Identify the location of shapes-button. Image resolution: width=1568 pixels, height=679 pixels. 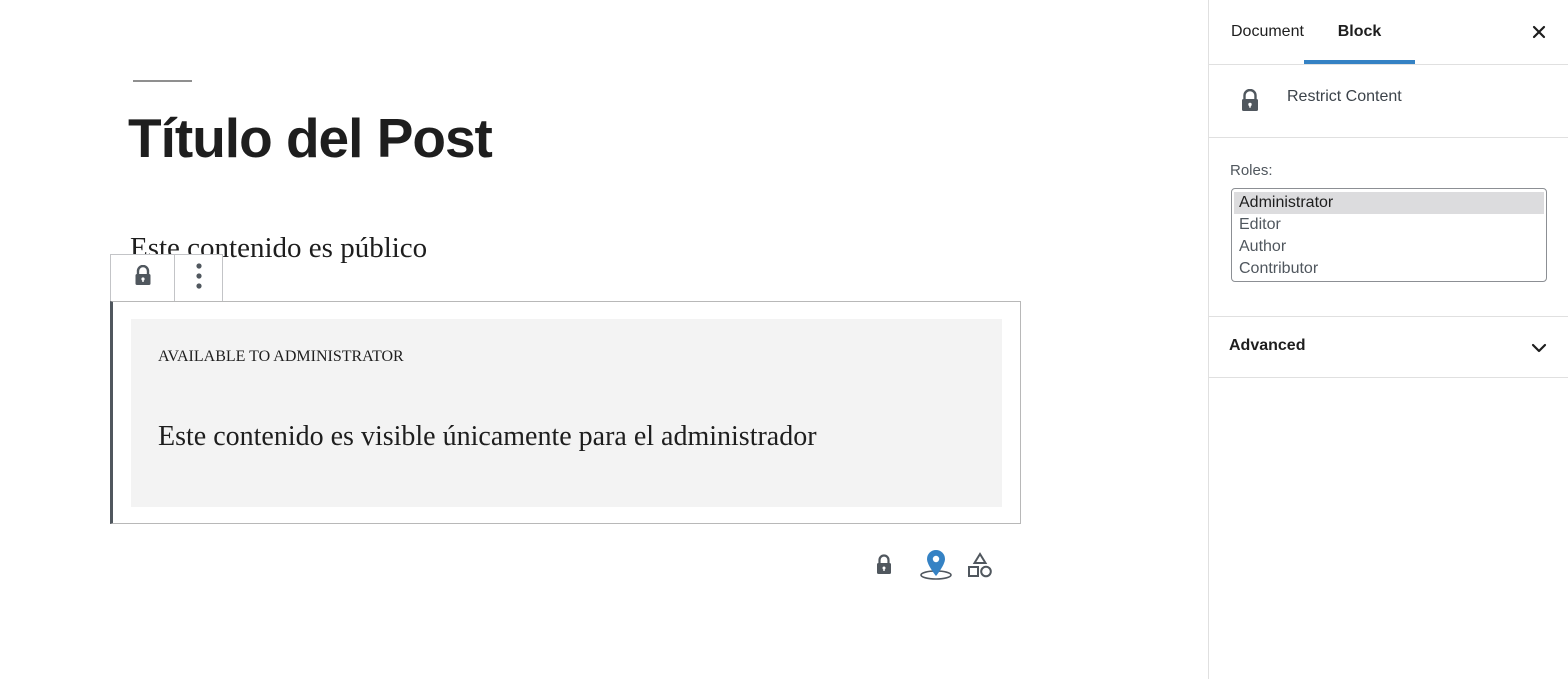
(980, 567).